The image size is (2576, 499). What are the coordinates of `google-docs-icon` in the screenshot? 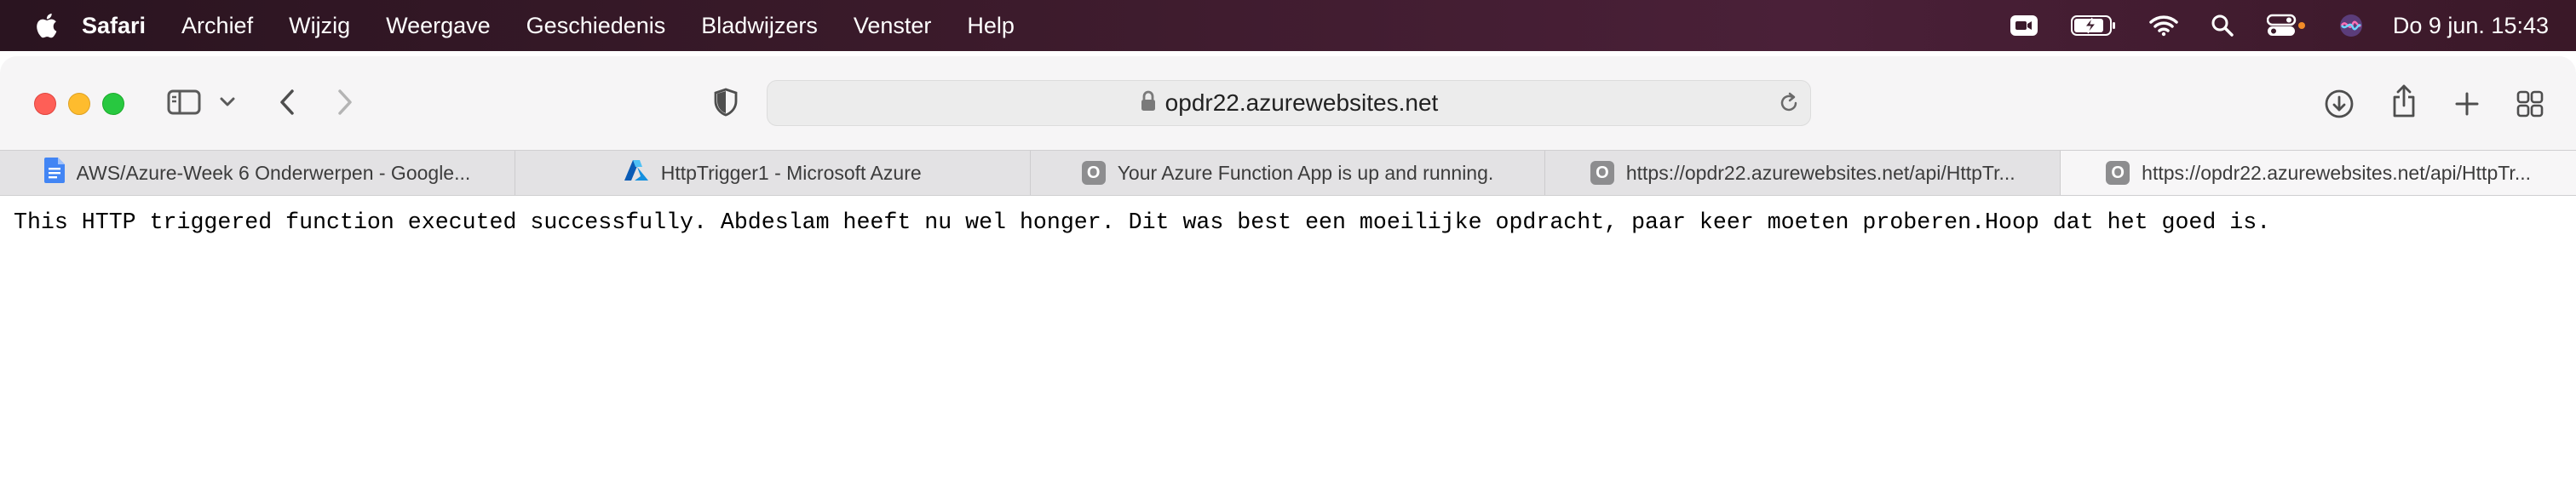 It's located at (54, 173).